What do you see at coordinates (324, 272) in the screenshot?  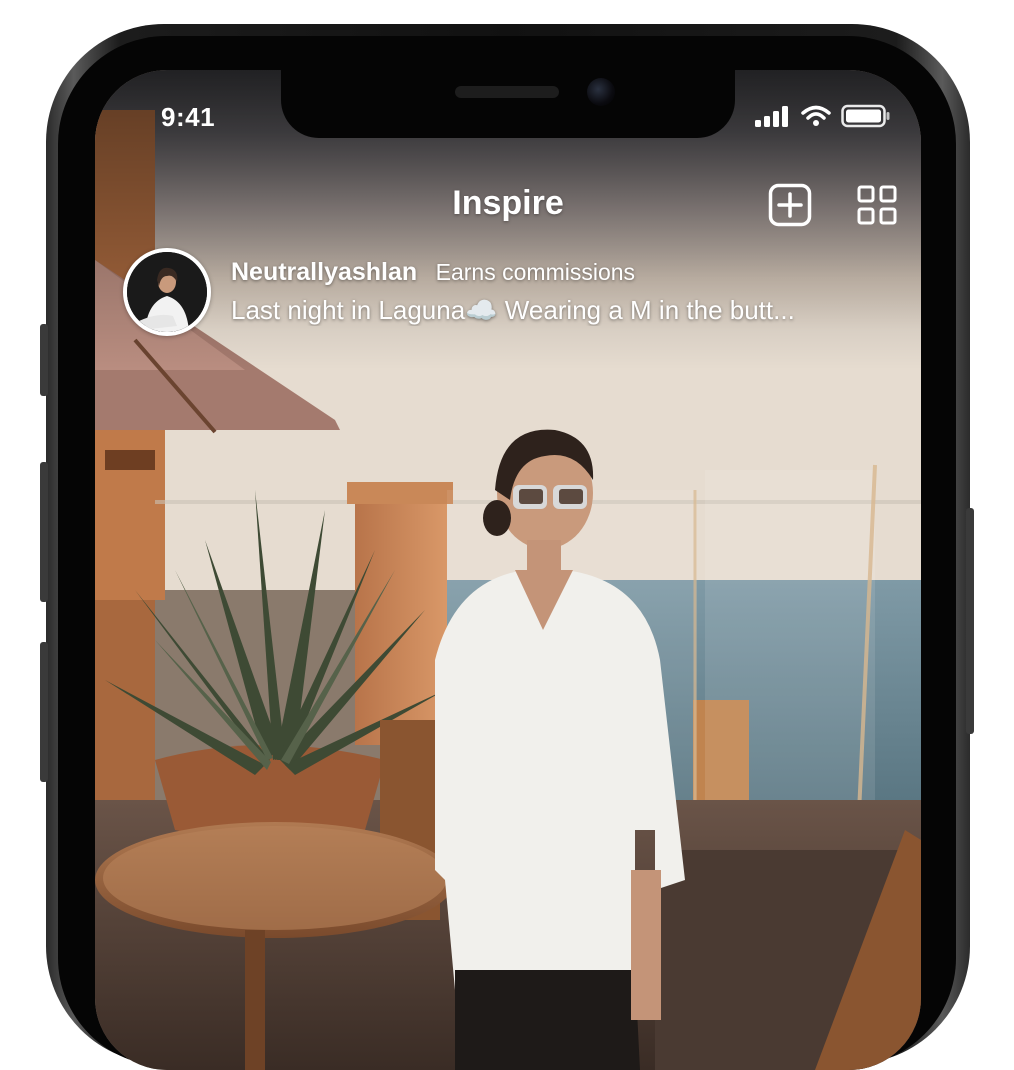 I see `username: Neutrallyashlan` at bounding box center [324, 272].